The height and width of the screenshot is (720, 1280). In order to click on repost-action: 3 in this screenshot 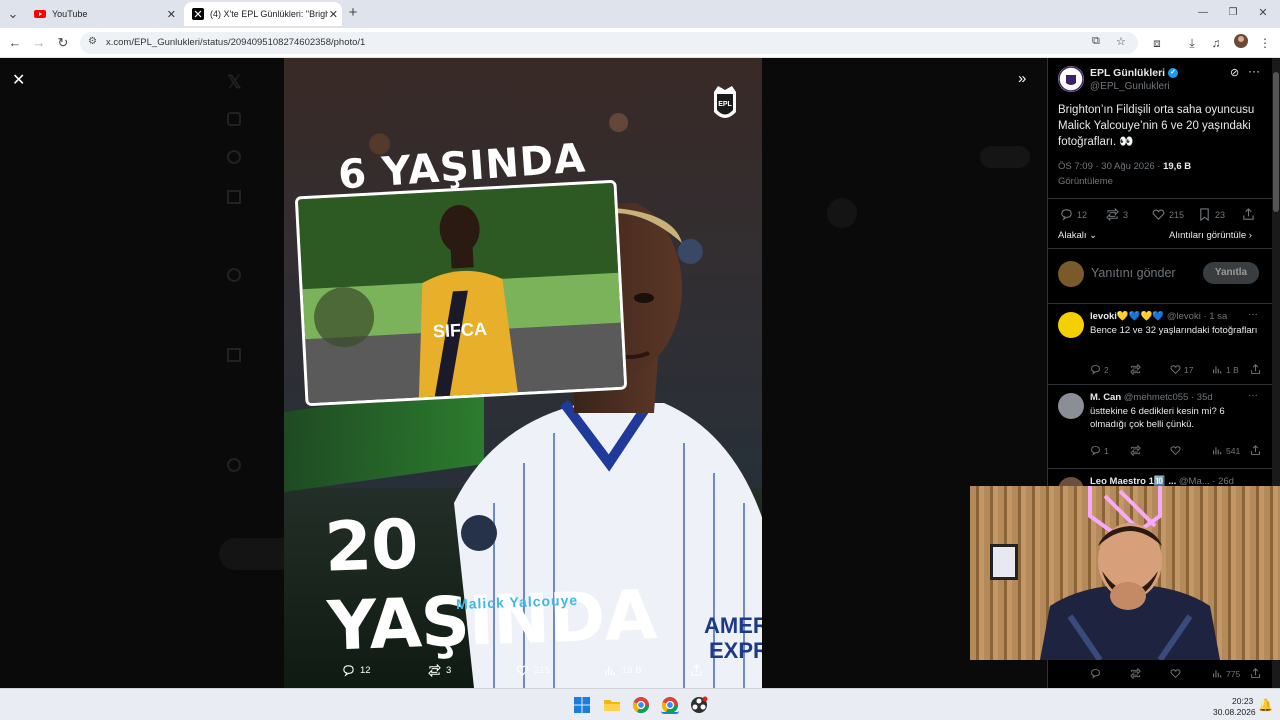, I will do `click(439, 670)`.